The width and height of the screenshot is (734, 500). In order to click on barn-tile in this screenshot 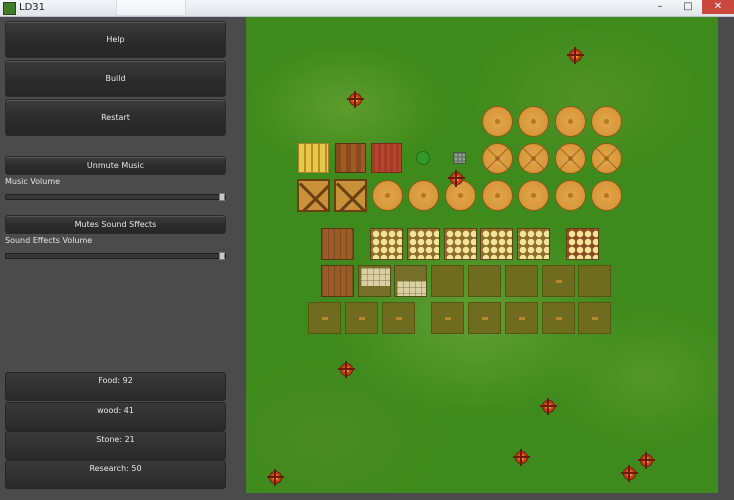, I will do `click(386, 158)`.